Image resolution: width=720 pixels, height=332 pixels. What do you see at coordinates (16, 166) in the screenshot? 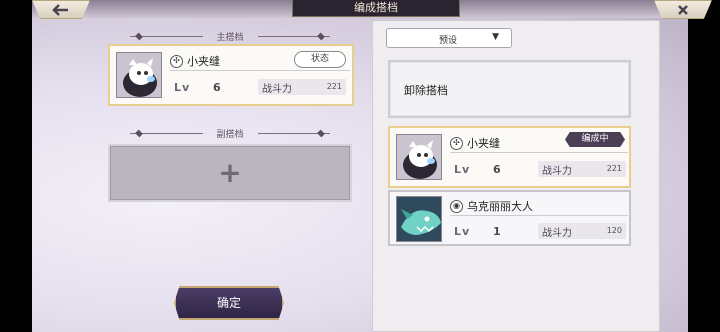
I see `left-letterbox` at bounding box center [16, 166].